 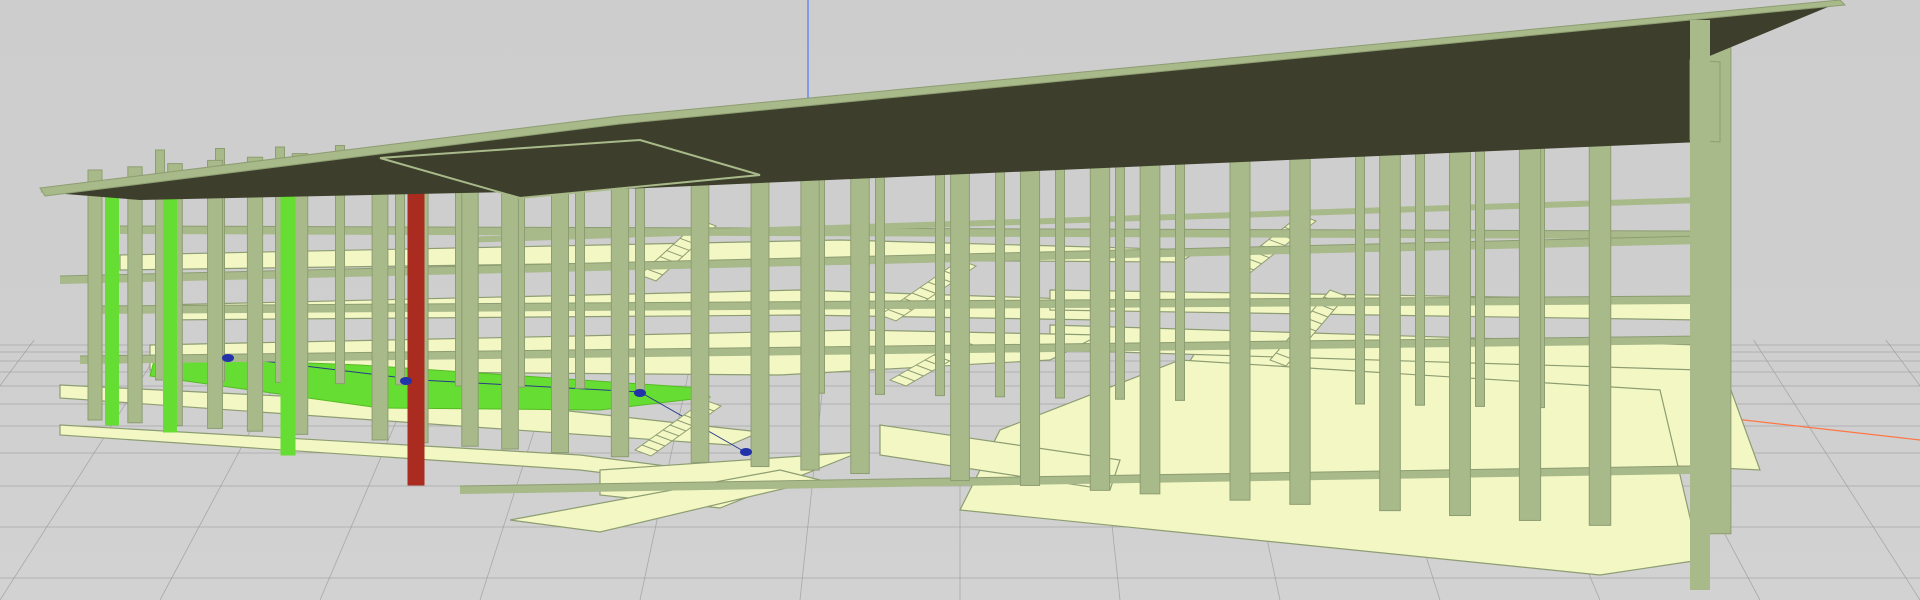 What do you see at coordinates (416, 318) in the screenshot?
I see `highlighted-column` at bounding box center [416, 318].